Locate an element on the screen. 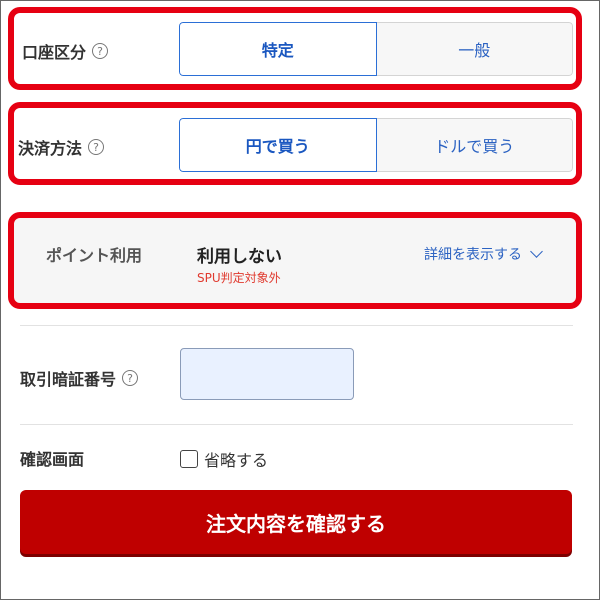  confirm-screen-label: 確認画面 is located at coordinates (52, 459).